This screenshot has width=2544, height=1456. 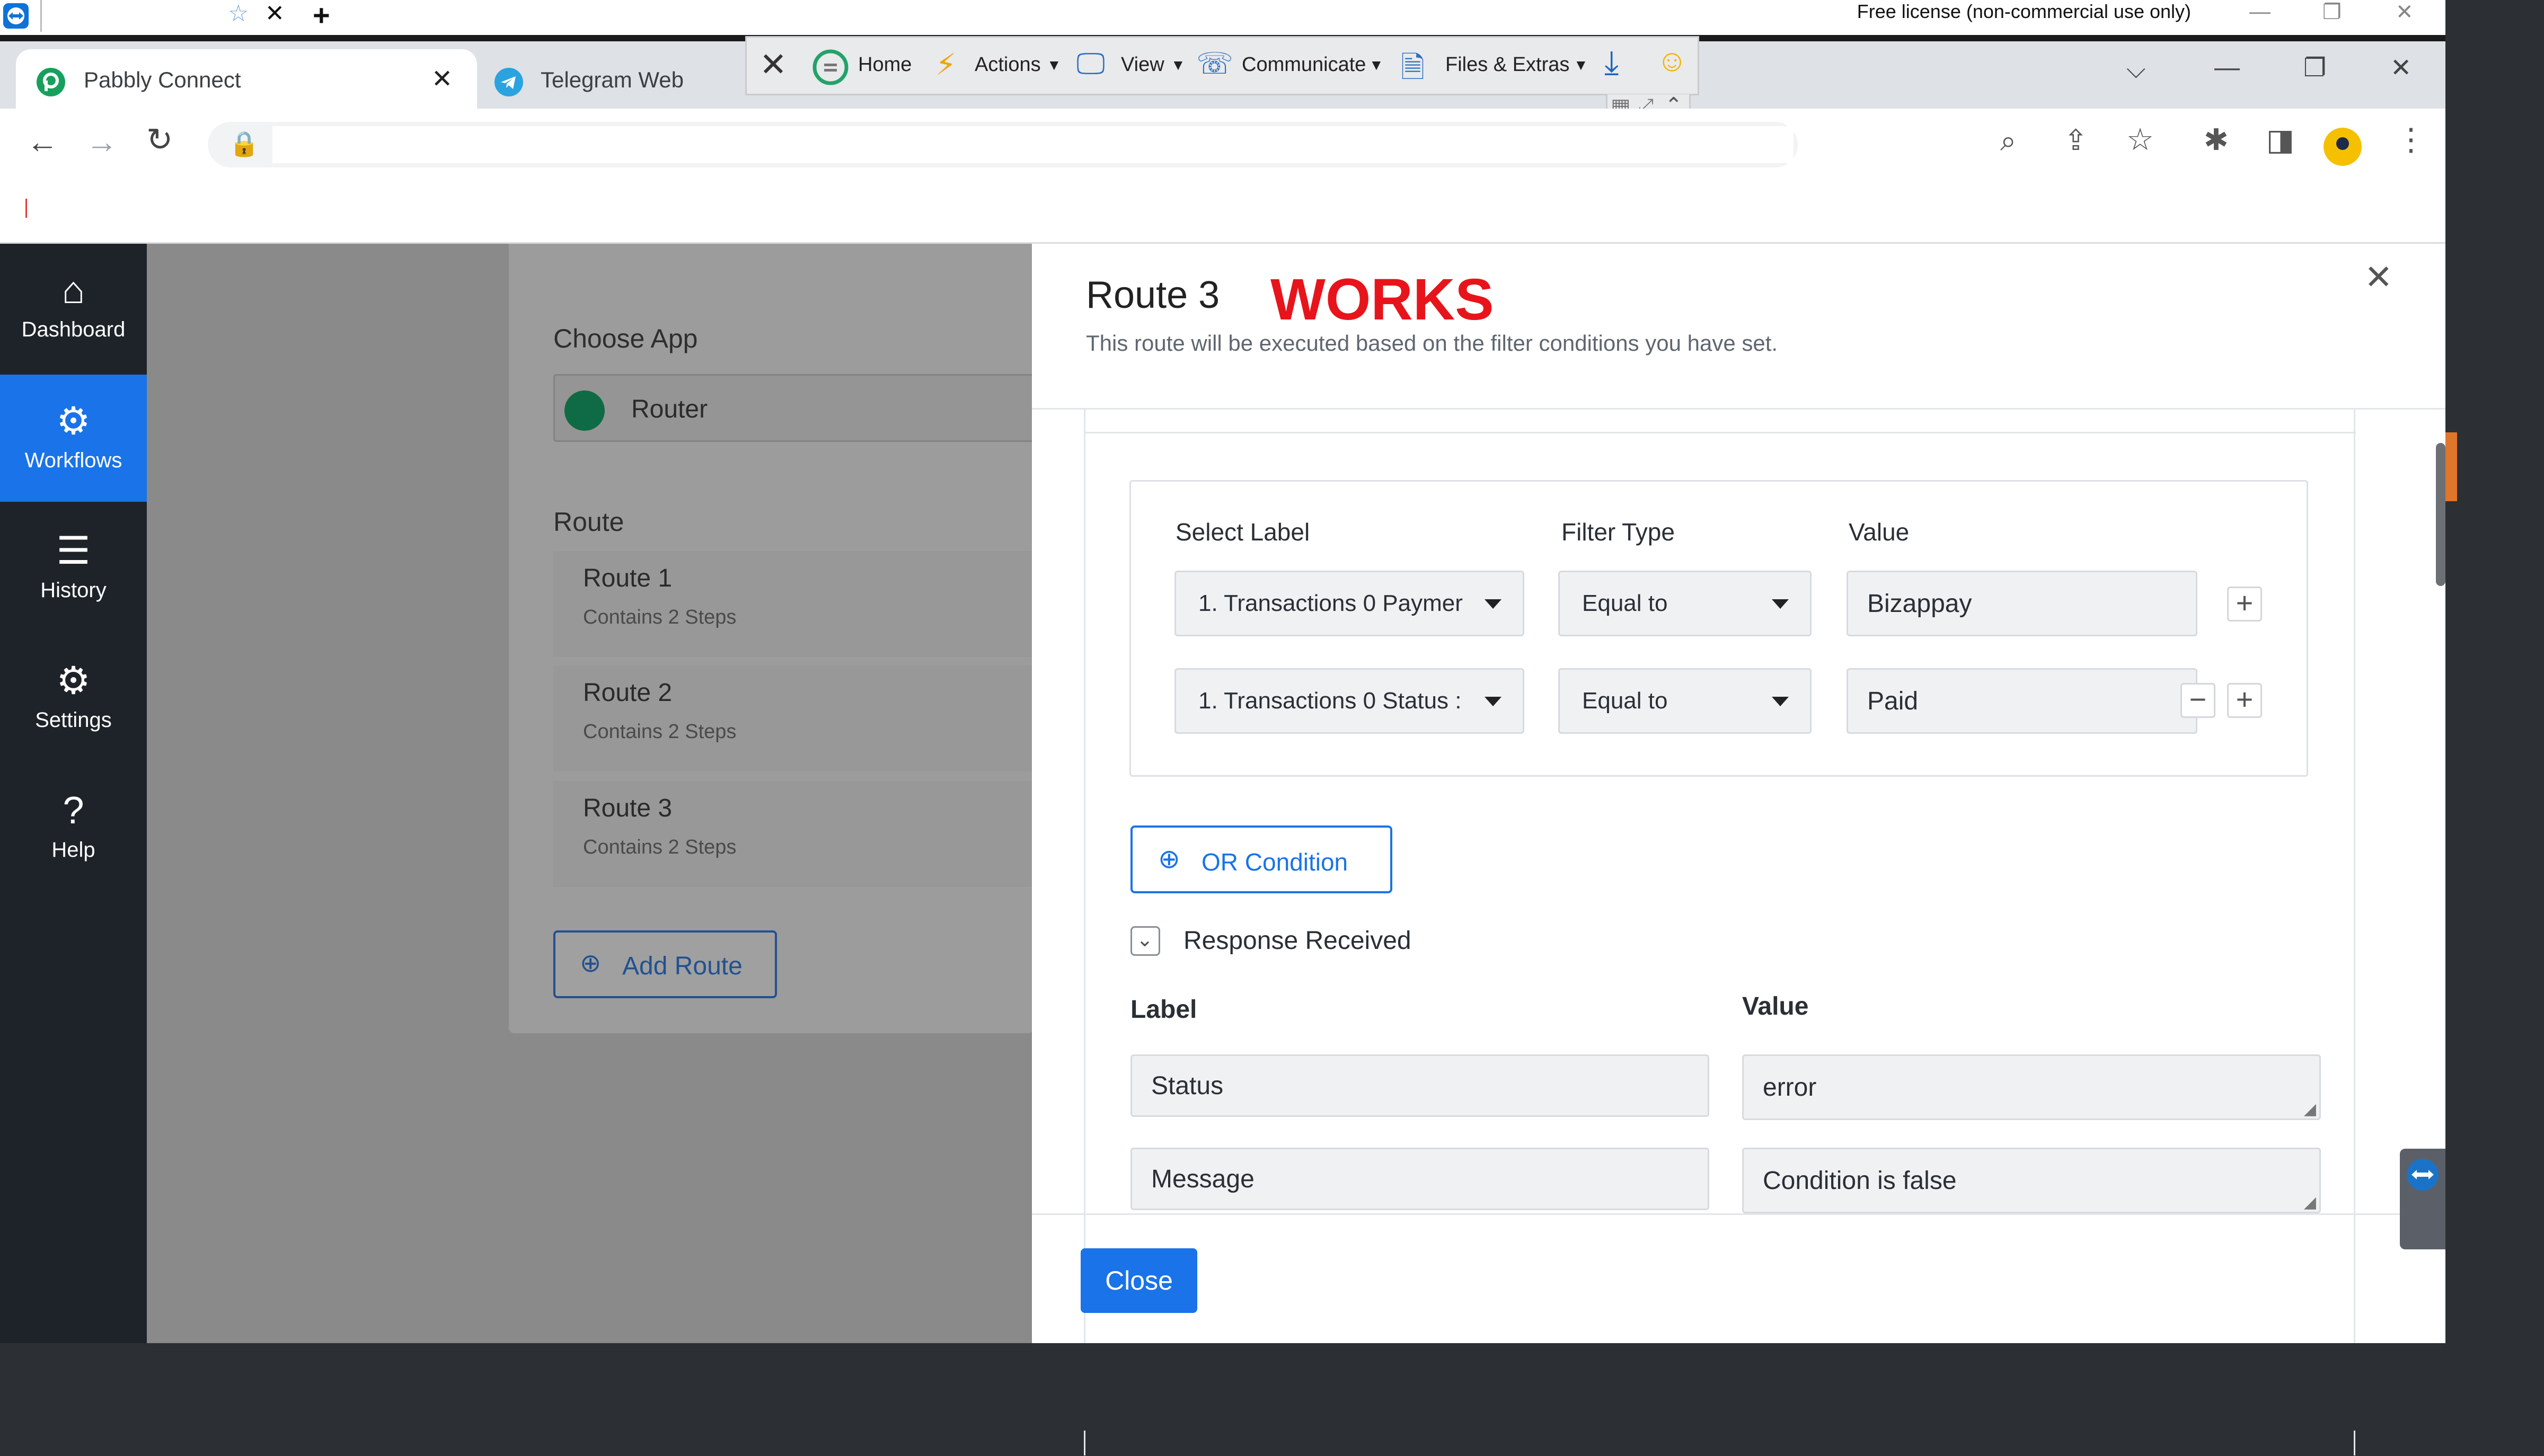 I want to click on tab-search-chevron-icon: ⌵, so click(x=2135, y=70).